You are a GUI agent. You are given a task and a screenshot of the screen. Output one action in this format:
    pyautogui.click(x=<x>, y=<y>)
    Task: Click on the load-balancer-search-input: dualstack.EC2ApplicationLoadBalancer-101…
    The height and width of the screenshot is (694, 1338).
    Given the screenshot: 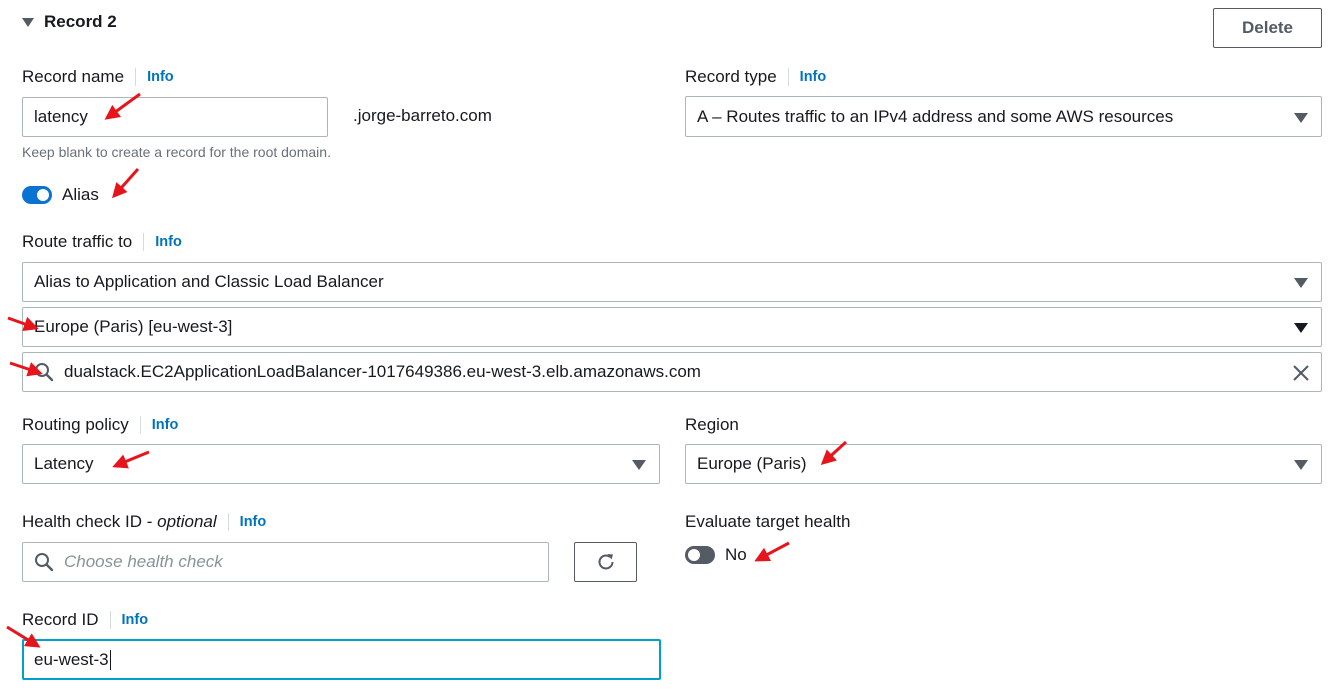 What is the action you would take?
    pyautogui.click(x=672, y=372)
    